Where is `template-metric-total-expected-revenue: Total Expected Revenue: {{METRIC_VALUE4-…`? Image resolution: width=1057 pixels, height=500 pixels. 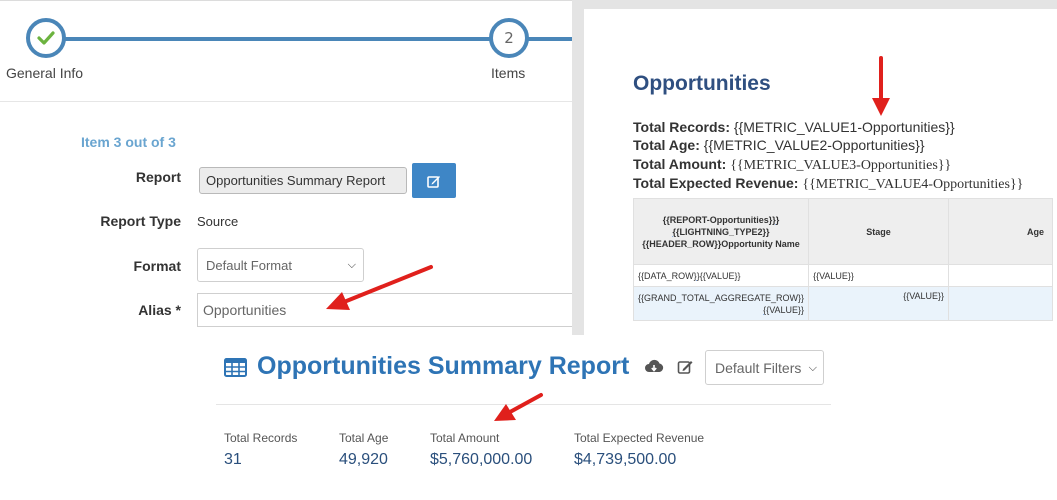 template-metric-total-expected-revenue: Total Expected Revenue: {{METRIC_VALUE4-… is located at coordinates (828, 184).